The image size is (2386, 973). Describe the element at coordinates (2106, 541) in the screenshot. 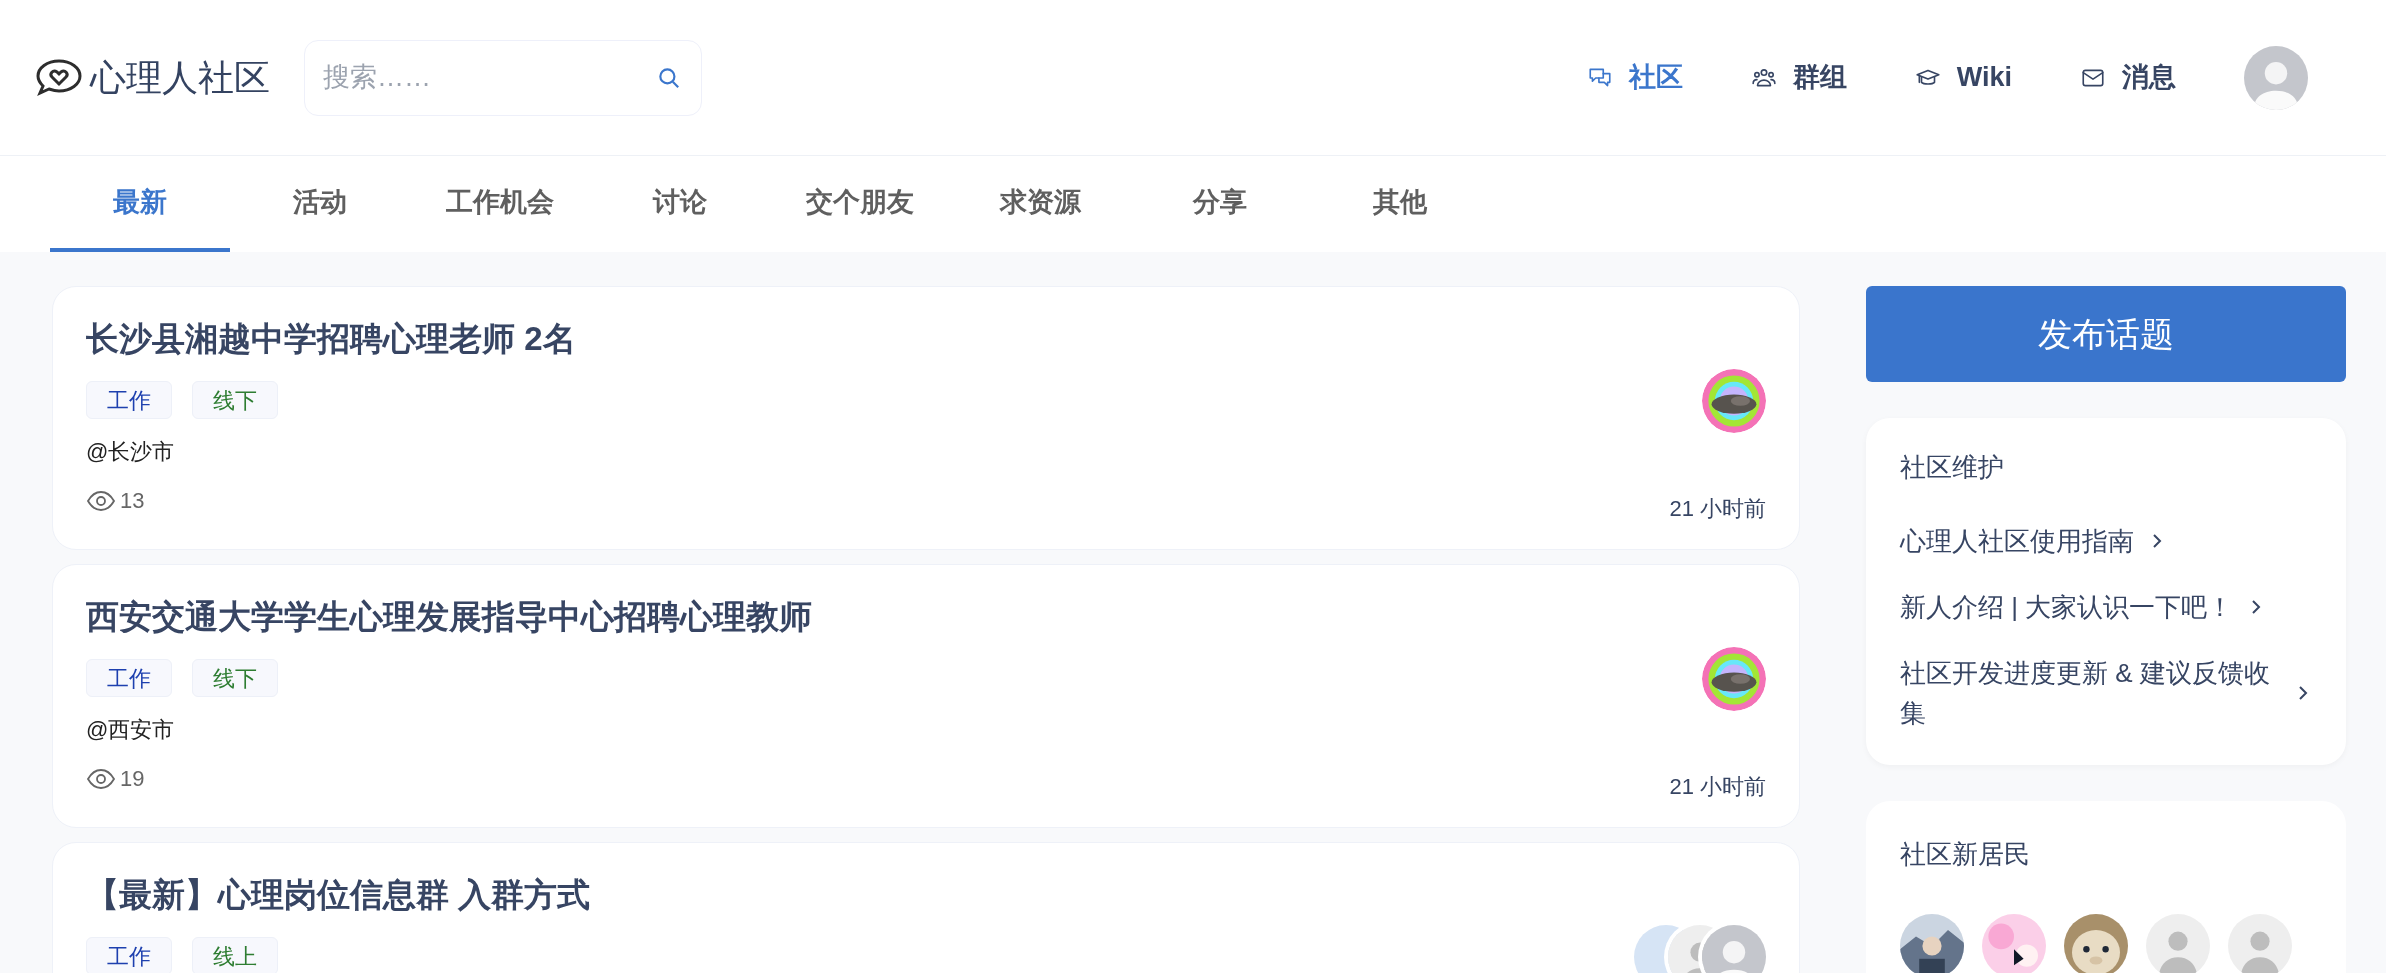

I see `guide-link: 心理人社区使用指南` at that location.